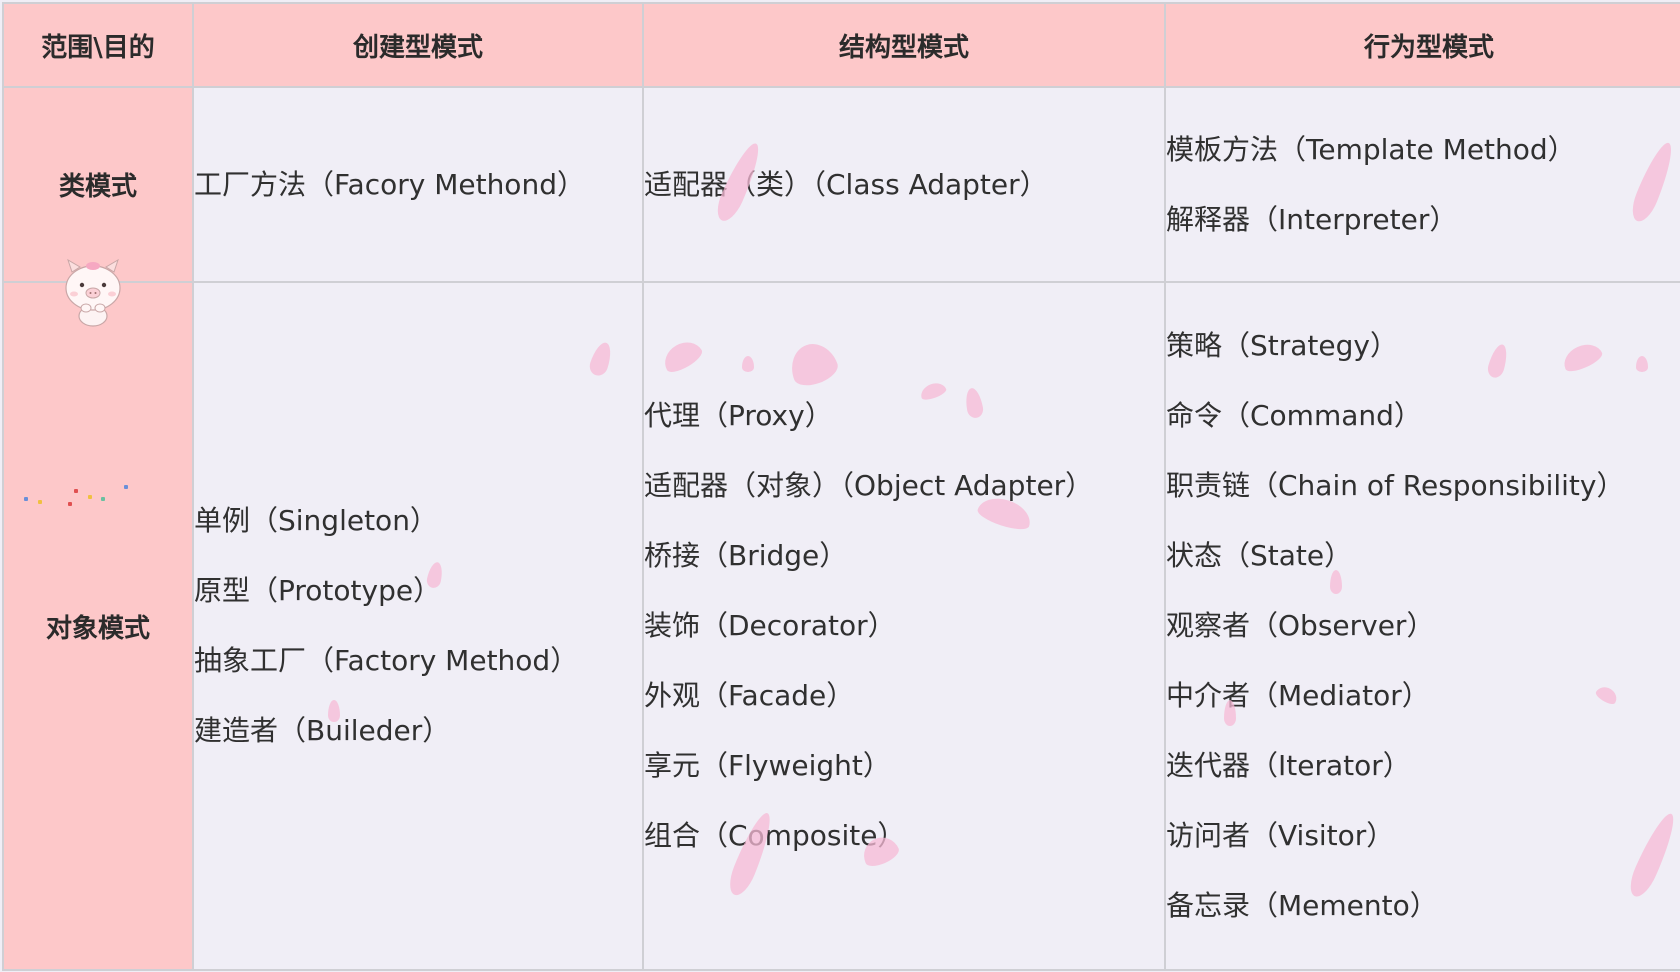 This screenshot has height=972, width=1680. What do you see at coordinates (738, 415) in the screenshot?
I see `pattern-item: 代理（Proxy）` at bounding box center [738, 415].